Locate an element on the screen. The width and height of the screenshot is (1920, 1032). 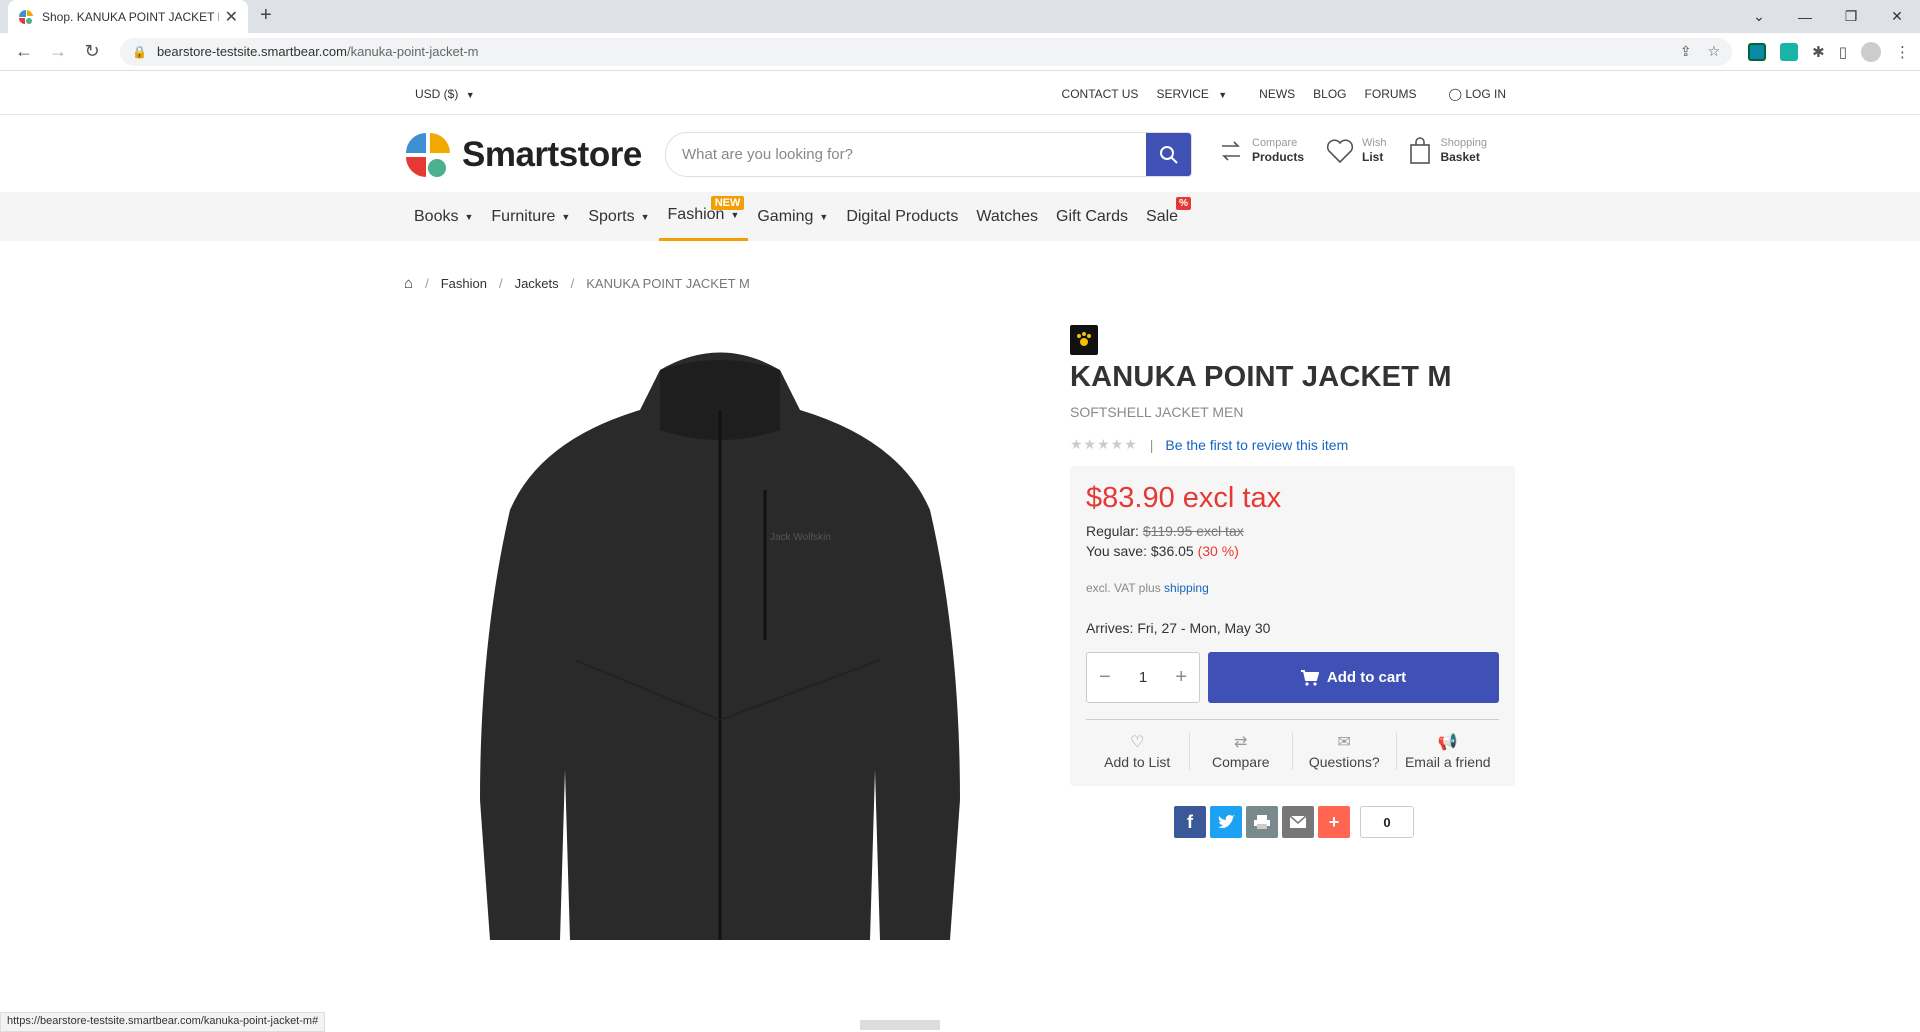
news-link: NEWS is located at coordinates (1277, 94).